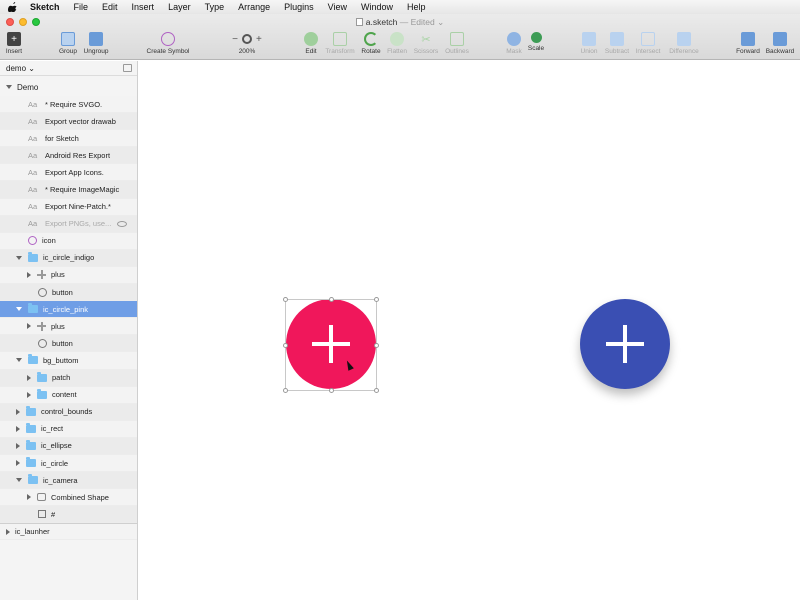 This screenshot has height=600, width=800. I want to click on menu-file: File, so click(81, 7).